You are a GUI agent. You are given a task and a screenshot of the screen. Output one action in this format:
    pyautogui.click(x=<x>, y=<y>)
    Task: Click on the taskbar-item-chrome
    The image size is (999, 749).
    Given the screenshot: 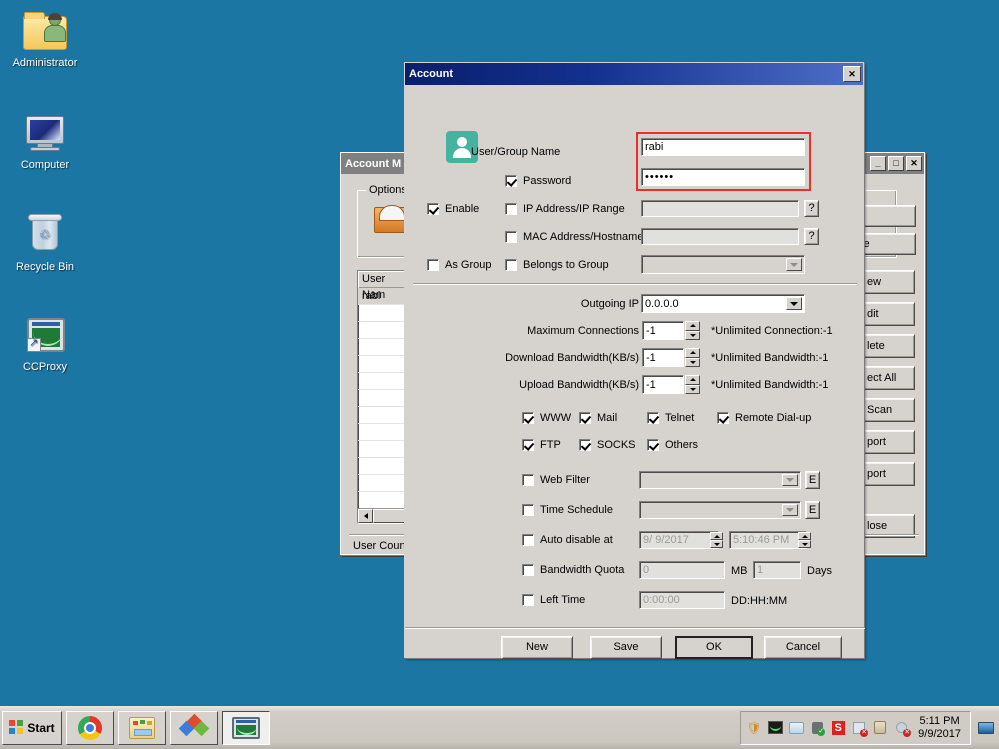 What is the action you would take?
    pyautogui.click(x=90, y=727)
    